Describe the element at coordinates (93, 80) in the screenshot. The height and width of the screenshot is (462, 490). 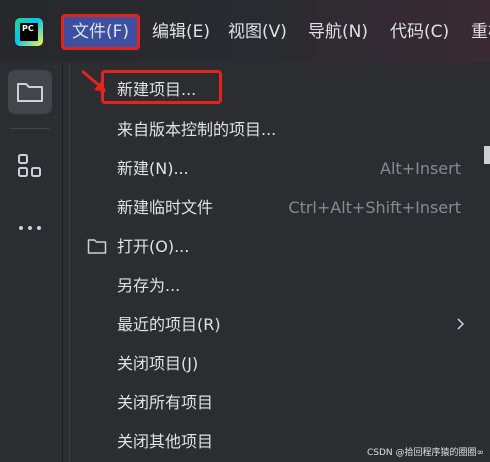
I see `annotation-arrow-icon` at that location.